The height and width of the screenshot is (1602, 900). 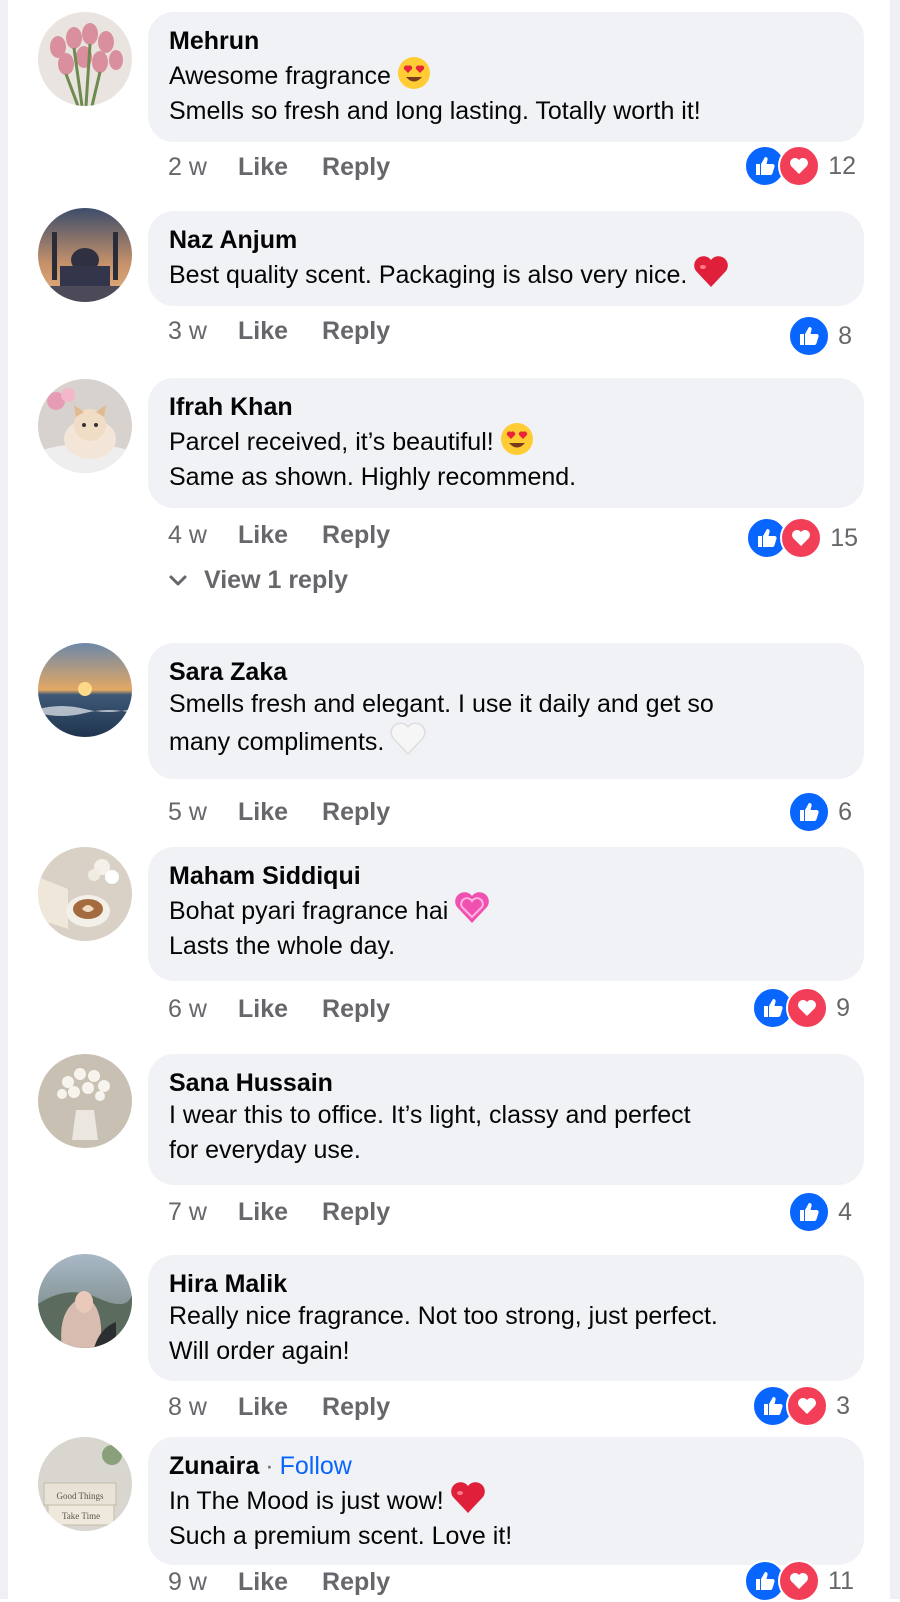 What do you see at coordinates (85, 255) in the screenshot?
I see `mosque-avatar` at bounding box center [85, 255].